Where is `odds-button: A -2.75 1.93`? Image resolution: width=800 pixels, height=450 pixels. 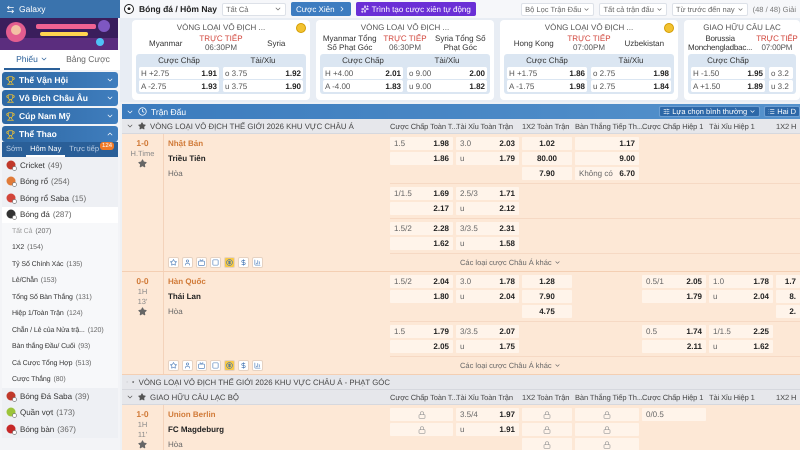 odds-button: A -2.75 1.93 is located at coordinates (179, 86).